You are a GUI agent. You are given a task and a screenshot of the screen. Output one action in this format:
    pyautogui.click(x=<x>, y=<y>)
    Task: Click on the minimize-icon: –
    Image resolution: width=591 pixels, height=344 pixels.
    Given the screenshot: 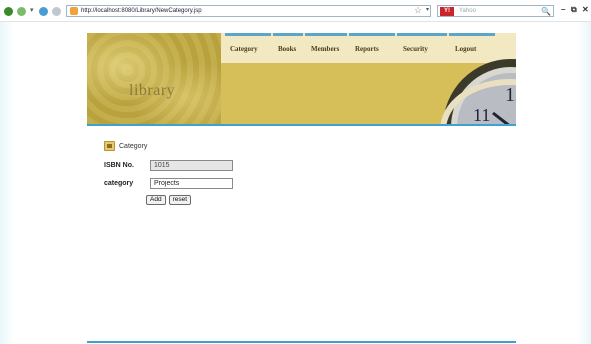 What is the action you would take?
    pyautogui.click(x=563, y=9)
    